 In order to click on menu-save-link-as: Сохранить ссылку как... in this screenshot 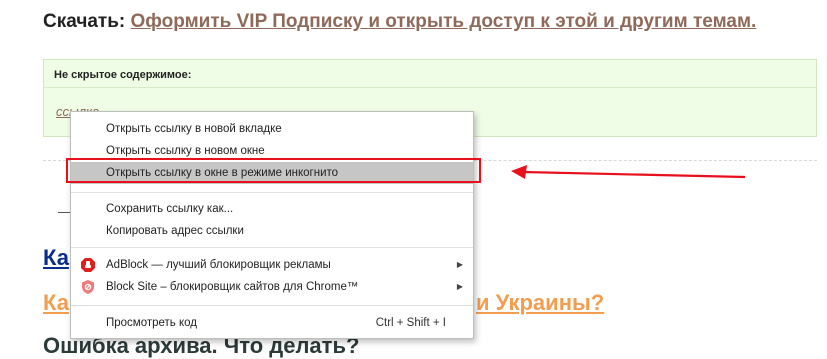, I will do `click(272, 209)`.